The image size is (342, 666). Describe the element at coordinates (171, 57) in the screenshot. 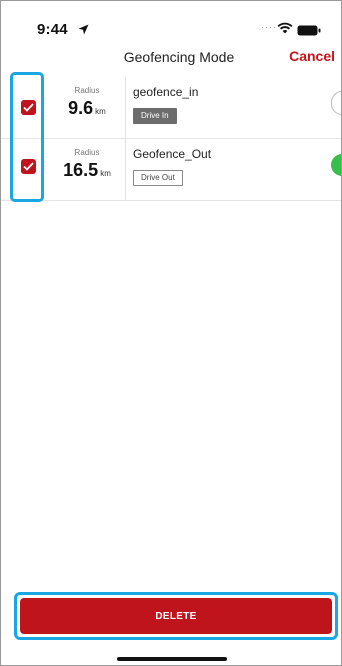

I see `nav-header: Geofencing Mode Cancel` at that location.